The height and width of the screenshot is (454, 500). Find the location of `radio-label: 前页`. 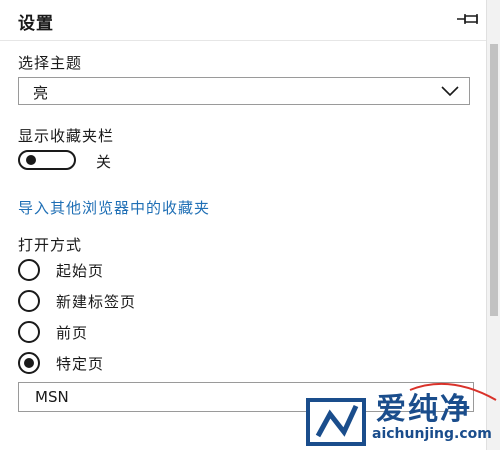

radio-label: 前页 is located at coordinates (72, 333).